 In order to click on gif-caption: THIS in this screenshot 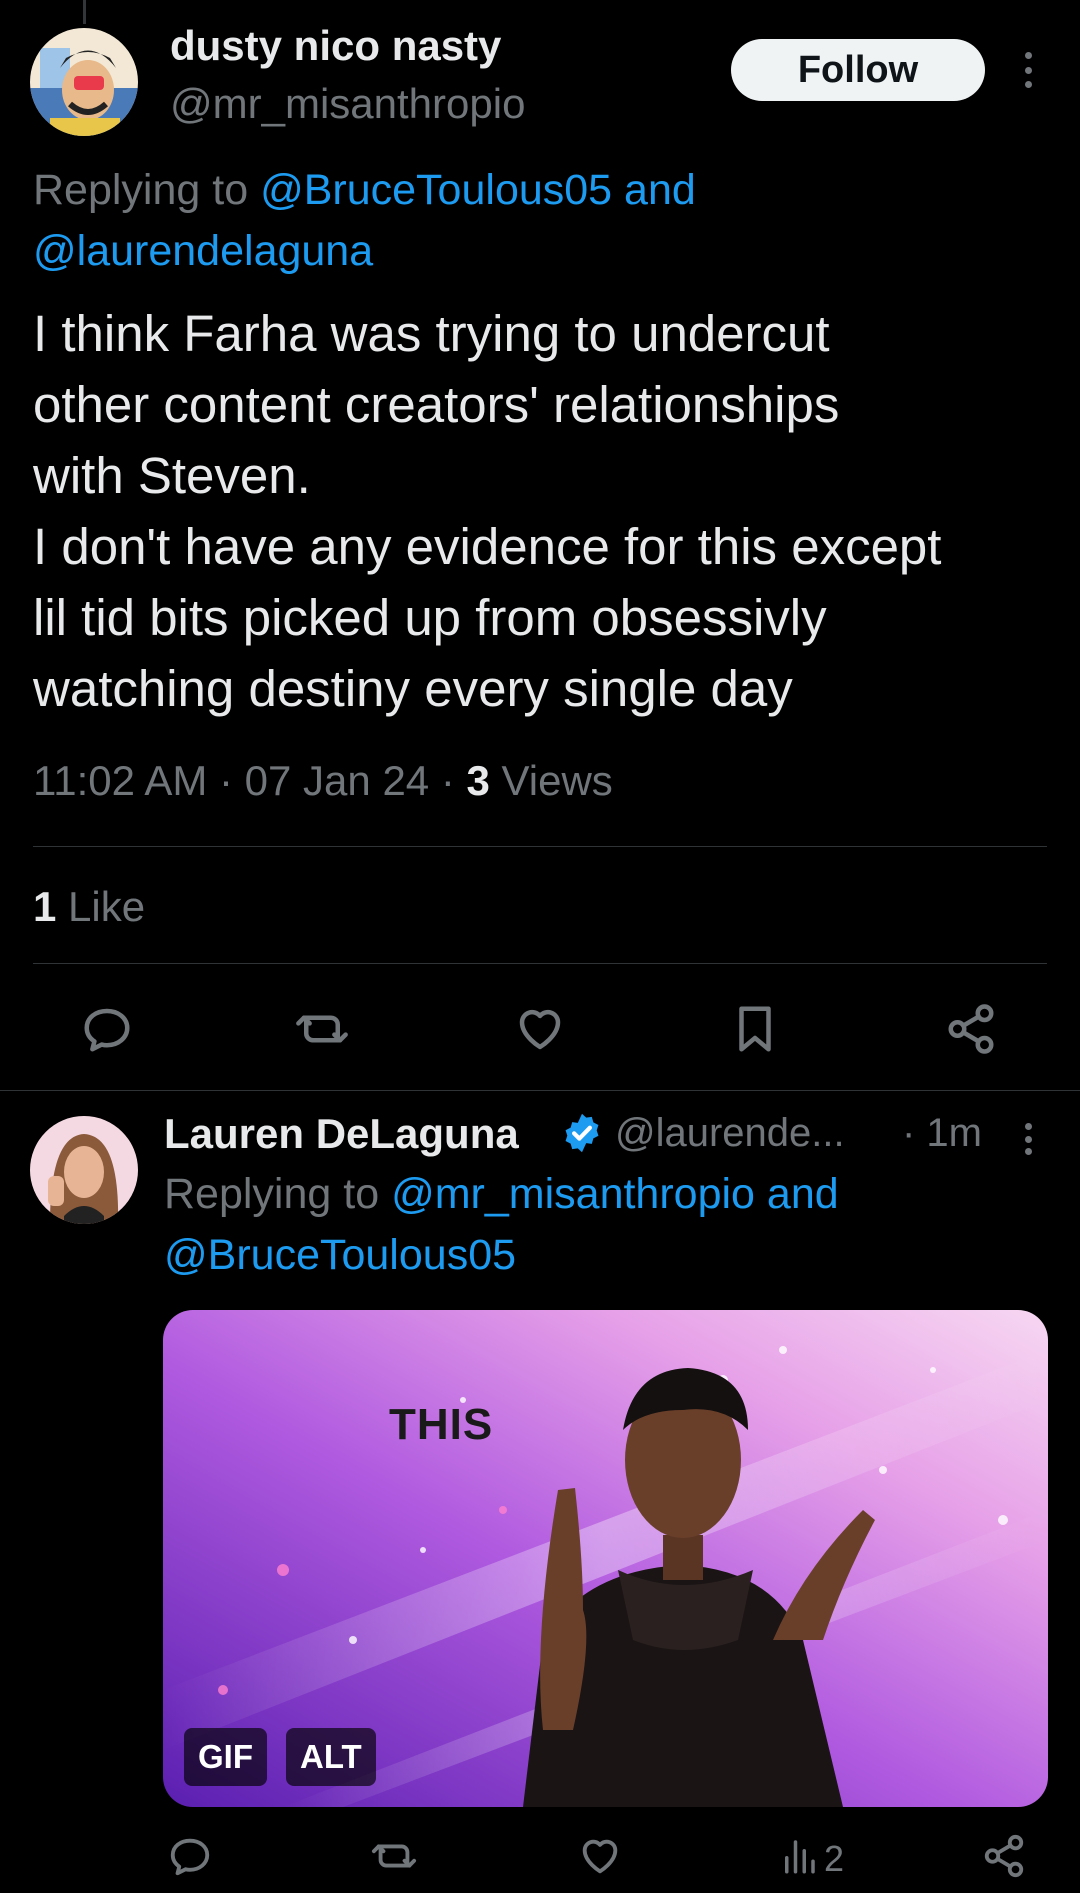, I will do `click(441, 1424)`.